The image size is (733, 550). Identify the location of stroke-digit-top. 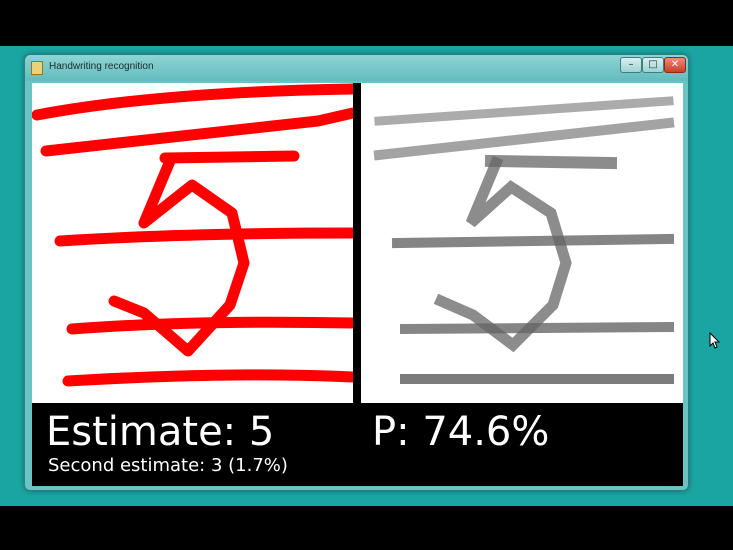
(229, 157).